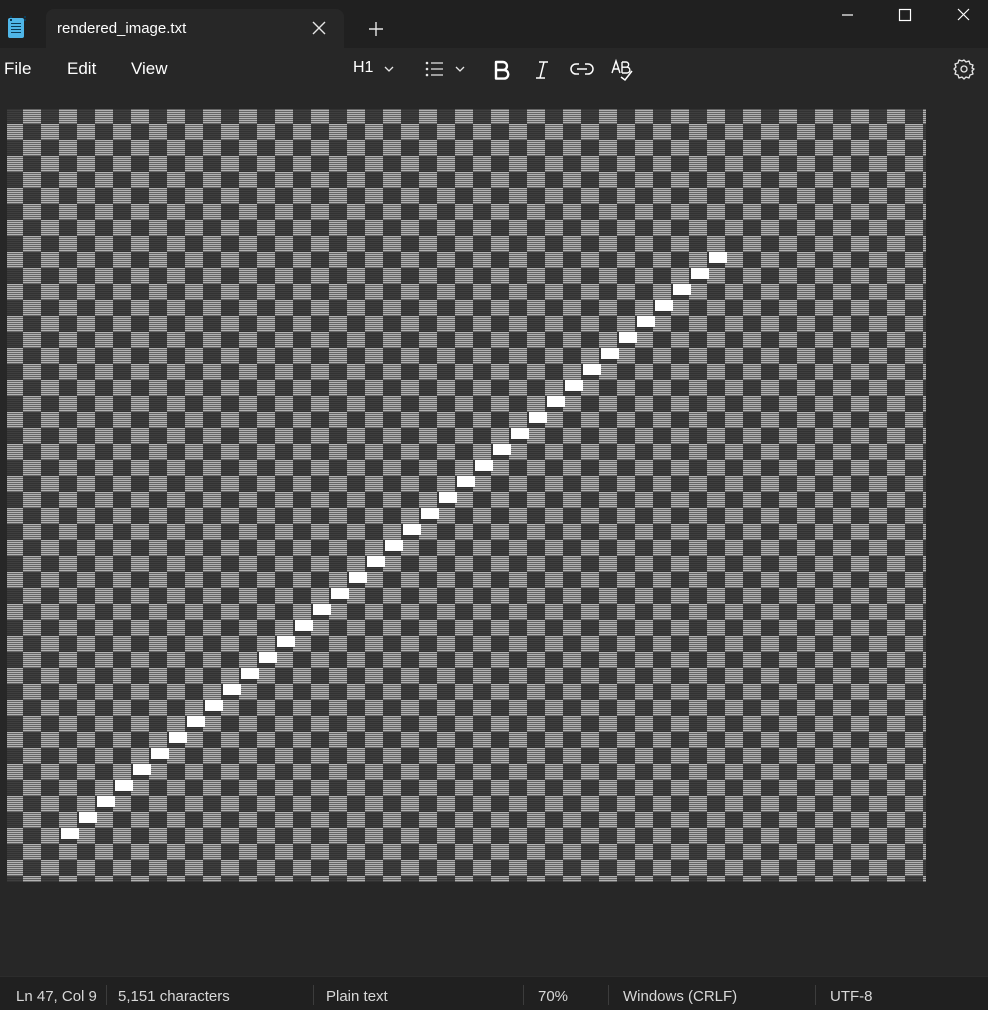 The width and height of the screenshot is (988, 1010). I want to click on italic-icon, so click(542, 69).